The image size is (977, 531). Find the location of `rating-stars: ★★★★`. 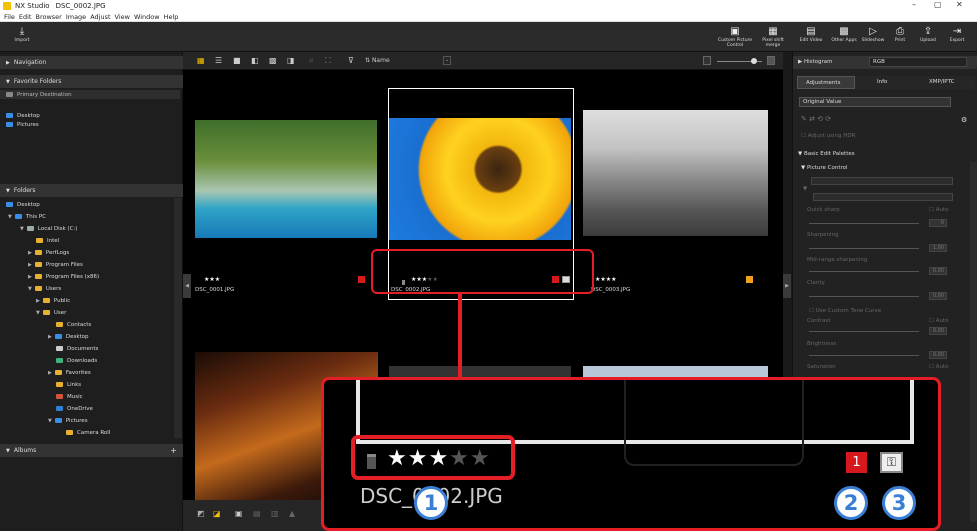

rating-stars: ★★★★ is located at coordinates (606, 279).